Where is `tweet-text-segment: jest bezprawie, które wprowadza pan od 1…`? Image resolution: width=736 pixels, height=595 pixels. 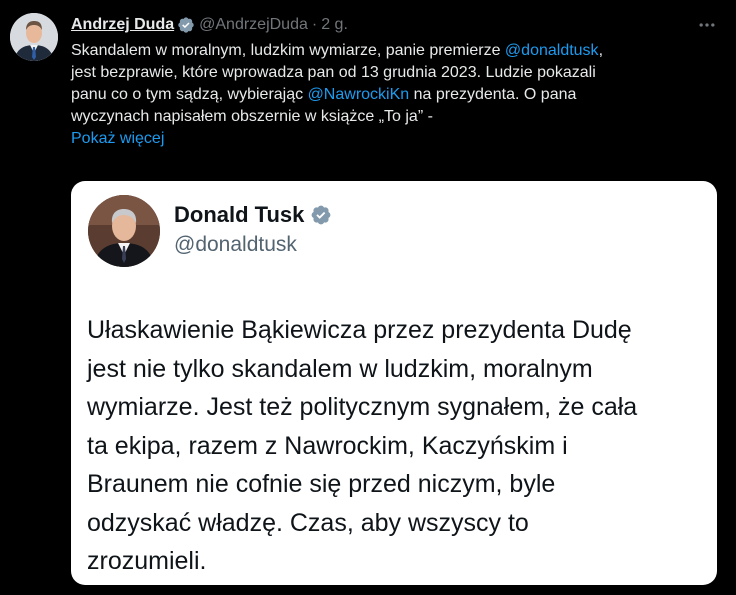
tweet-text-segment: jest bezprawie, które wprowadza pan od 1… is located at coordinates (333, 72).